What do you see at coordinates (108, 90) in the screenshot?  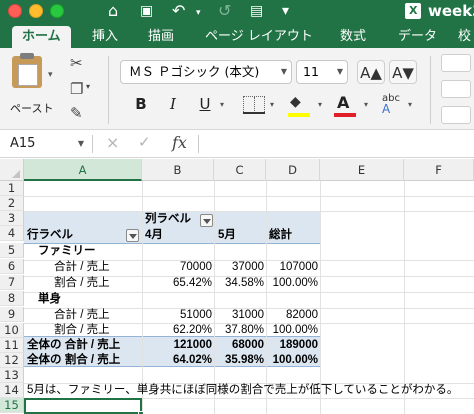 I see `ribbon-divider` at bounding box center [108, 90].